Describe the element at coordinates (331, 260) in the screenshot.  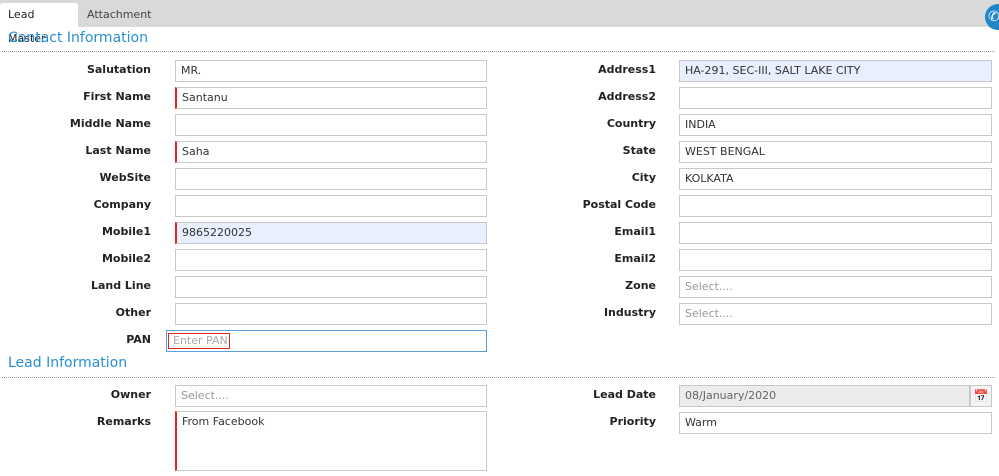
I see `mobile2-field` at that location.